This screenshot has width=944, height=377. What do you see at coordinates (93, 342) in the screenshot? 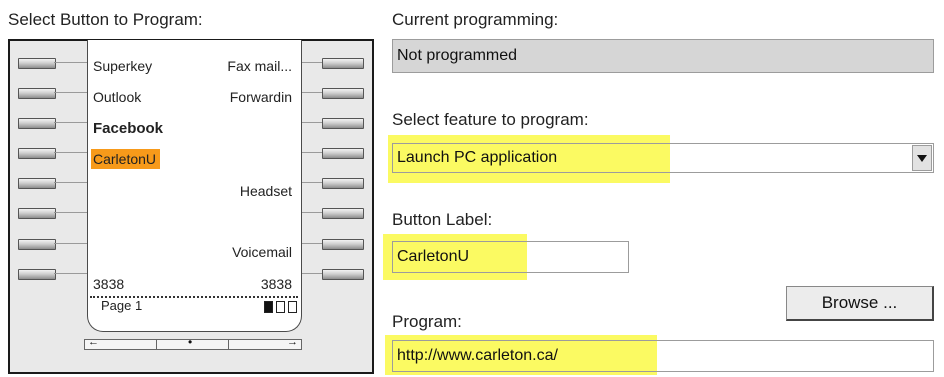
I see `arrow-left-icon: ←` at bounding box center [93, 342].